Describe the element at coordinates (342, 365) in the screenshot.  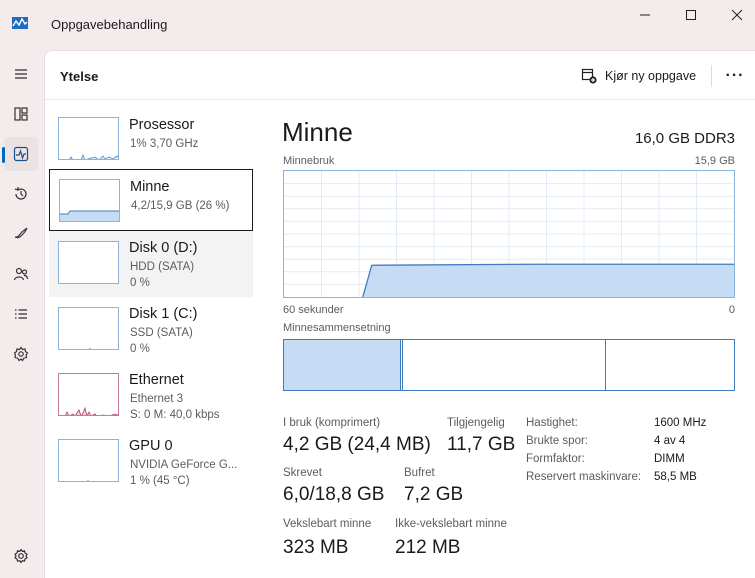
I see `composition-in-use` at that location.